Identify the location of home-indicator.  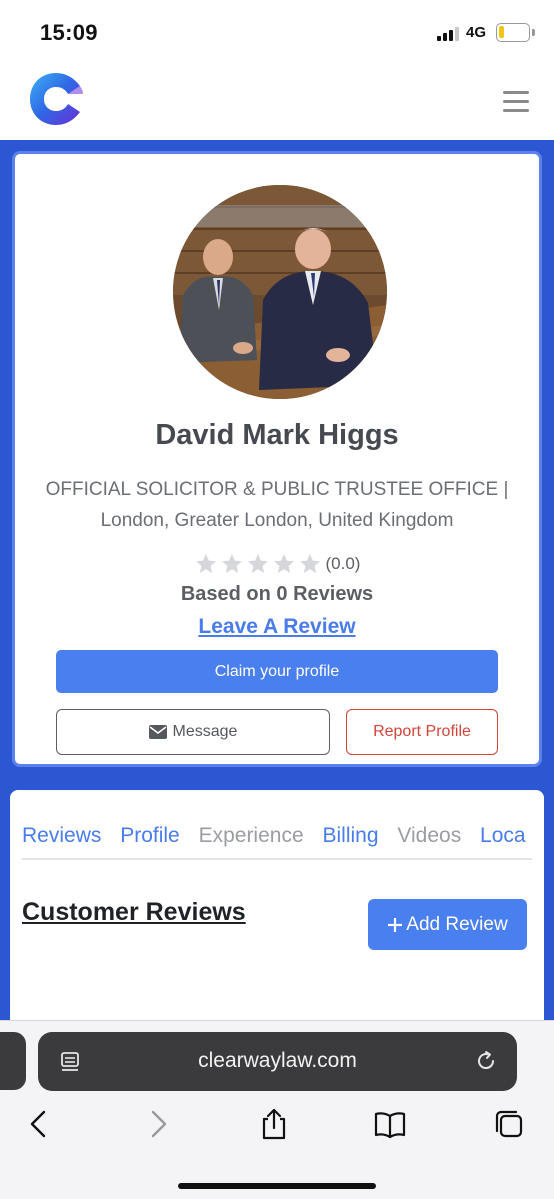
(277, 1186).